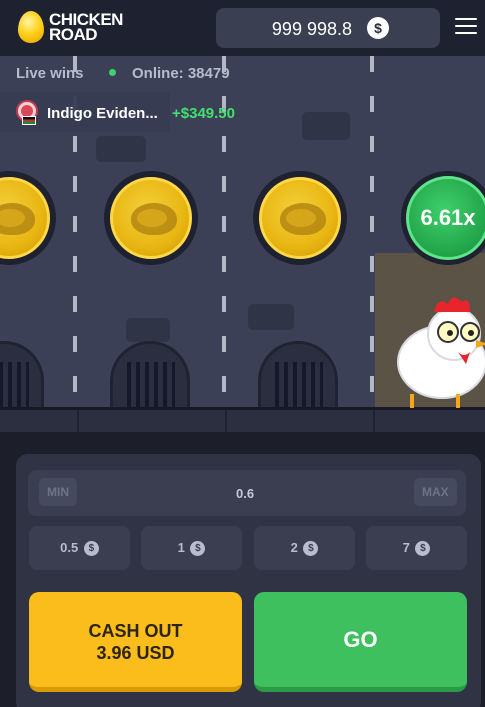  What do you see at coordinates (406, 547) in the screenshot?
I see `quick-bet-value: 7` at bounding box center [406, 547].